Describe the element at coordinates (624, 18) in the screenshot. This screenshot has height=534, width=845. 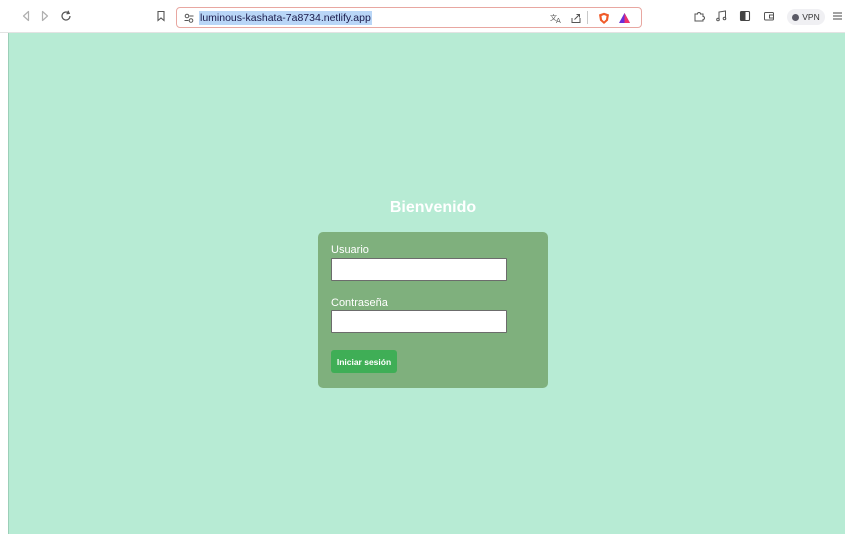
I see `brave-rewards-icon` at that location.